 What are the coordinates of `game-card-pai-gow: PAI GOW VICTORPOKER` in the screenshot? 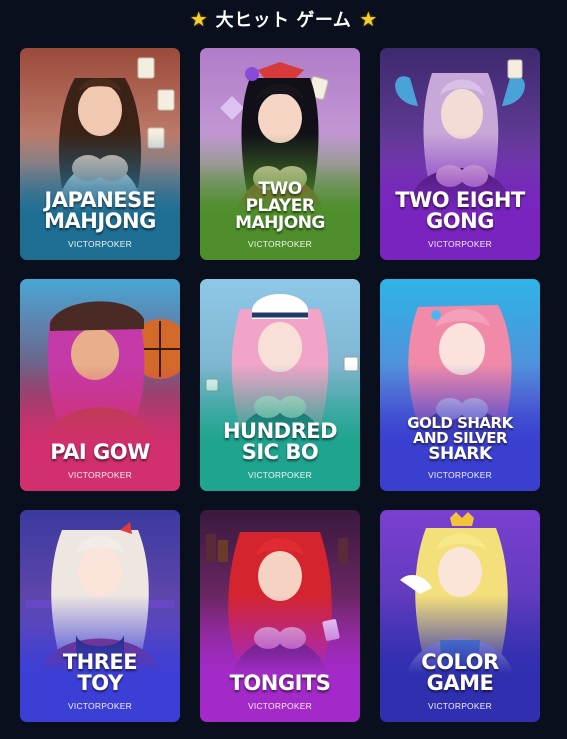 It's located at (100, 385).